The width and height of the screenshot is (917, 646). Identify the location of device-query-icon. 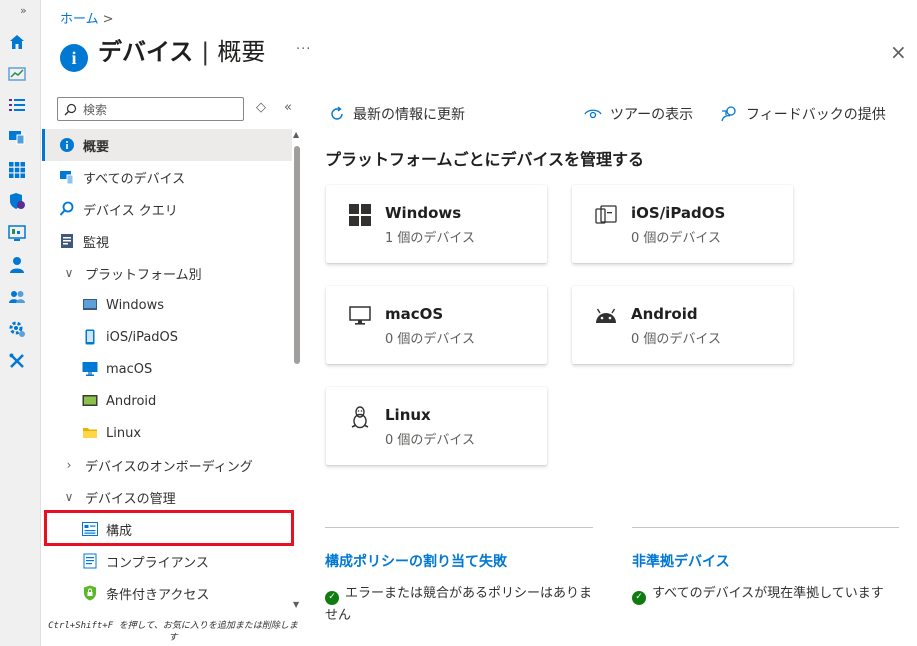
(67, 209).